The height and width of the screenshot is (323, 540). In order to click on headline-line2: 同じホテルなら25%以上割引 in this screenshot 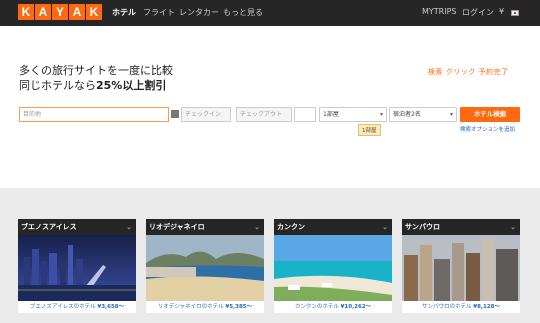, I will do `click(92, 85)`.